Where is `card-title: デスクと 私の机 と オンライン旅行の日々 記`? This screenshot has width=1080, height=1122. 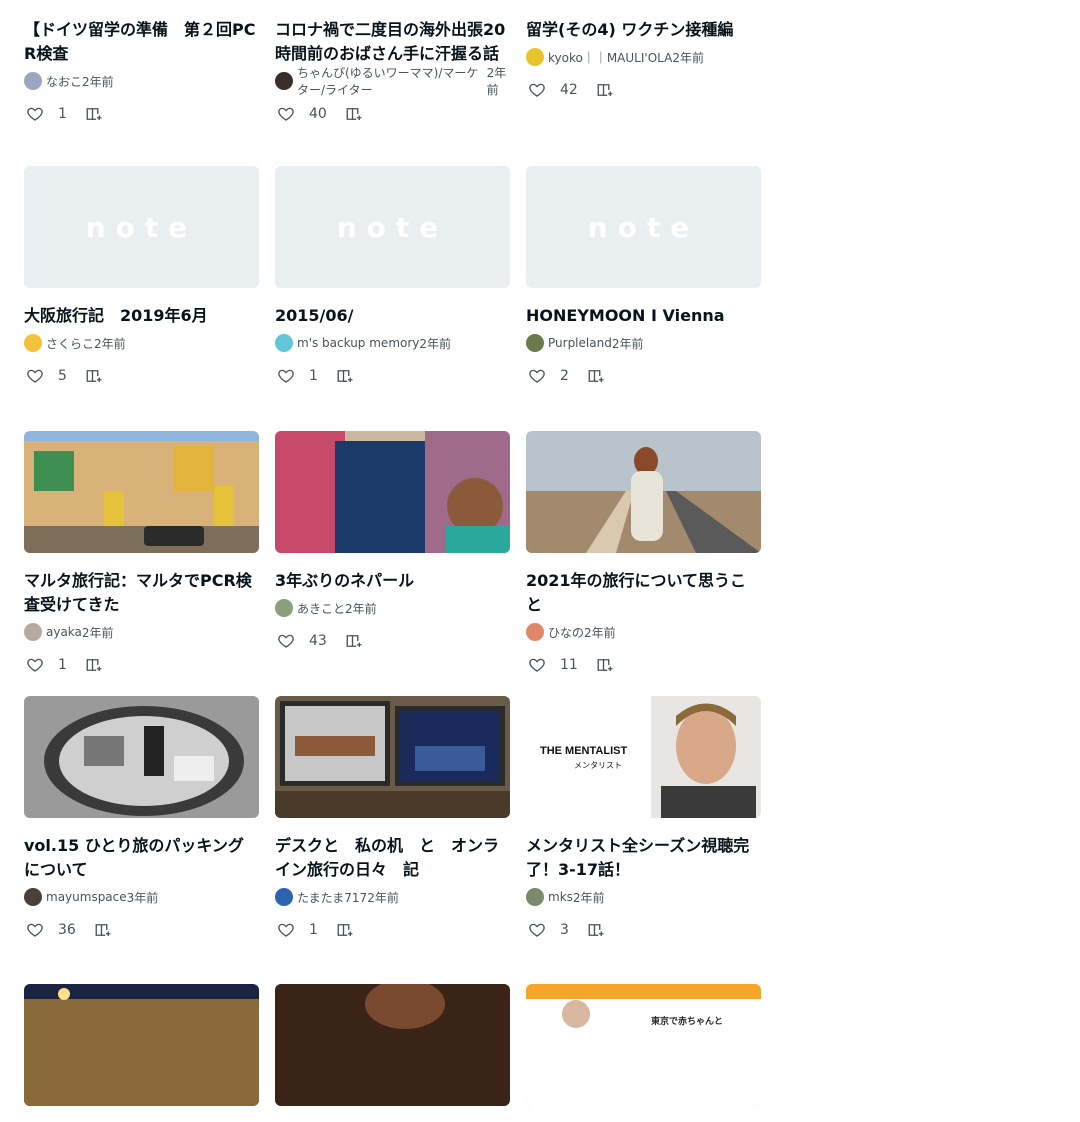 card-title: デスクと 私の机 と オンライン旅行の日々 記 is located at coordinates (392, 858).